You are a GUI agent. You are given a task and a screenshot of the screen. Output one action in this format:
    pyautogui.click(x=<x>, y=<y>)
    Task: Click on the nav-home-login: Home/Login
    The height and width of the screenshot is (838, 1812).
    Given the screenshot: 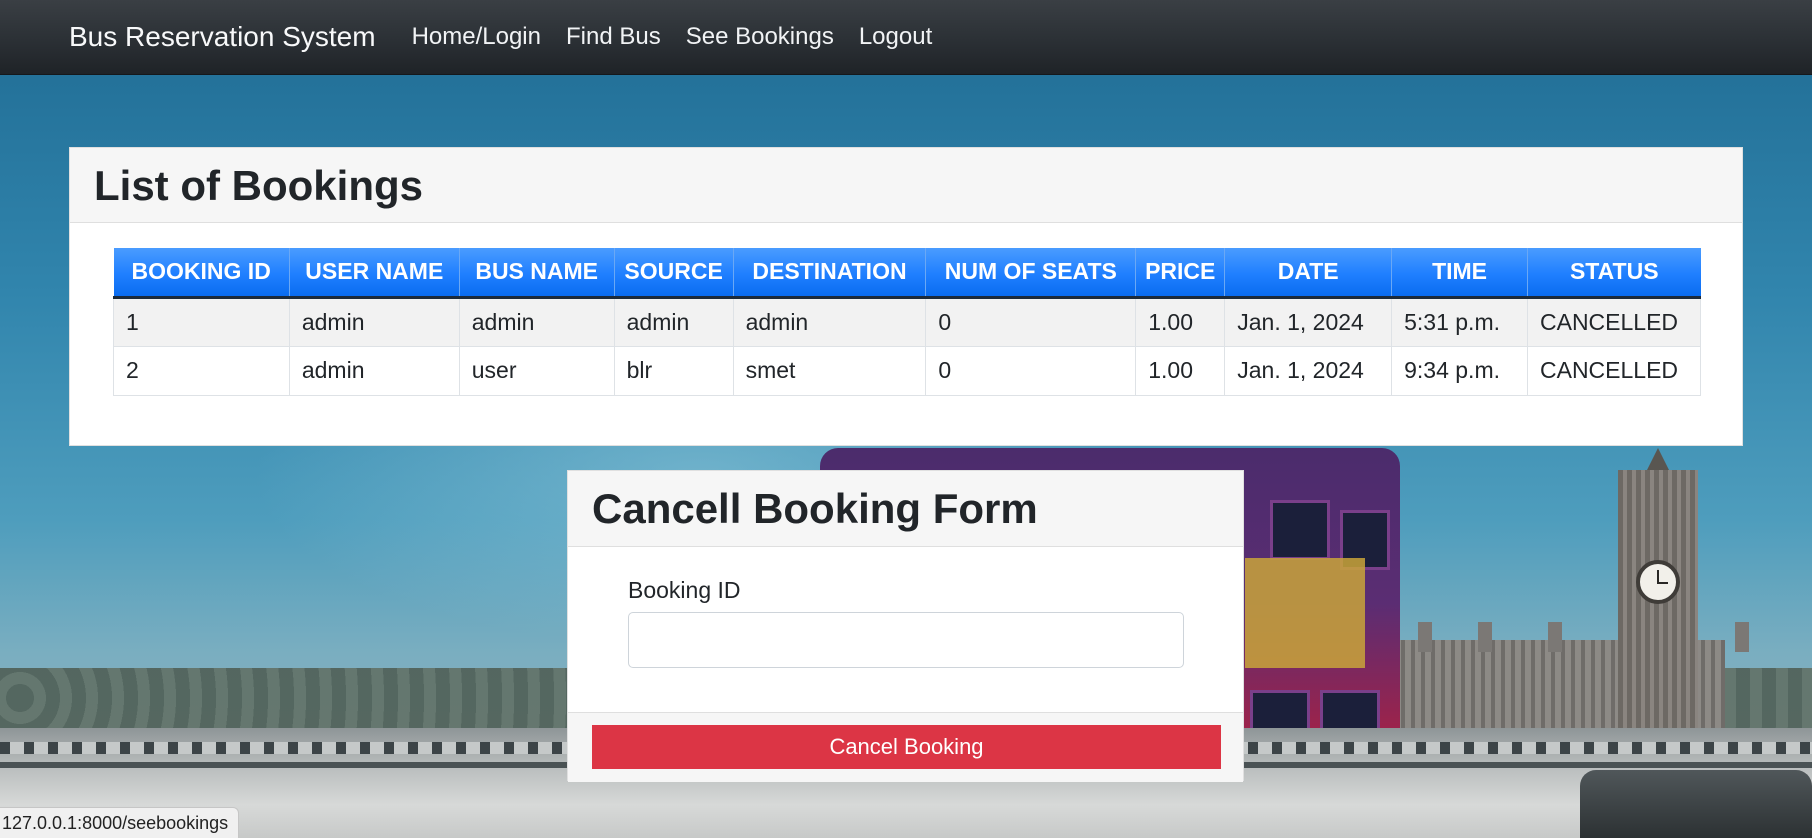 What is the action you would take?
    pyautogui.click(x=476, y=37)
    